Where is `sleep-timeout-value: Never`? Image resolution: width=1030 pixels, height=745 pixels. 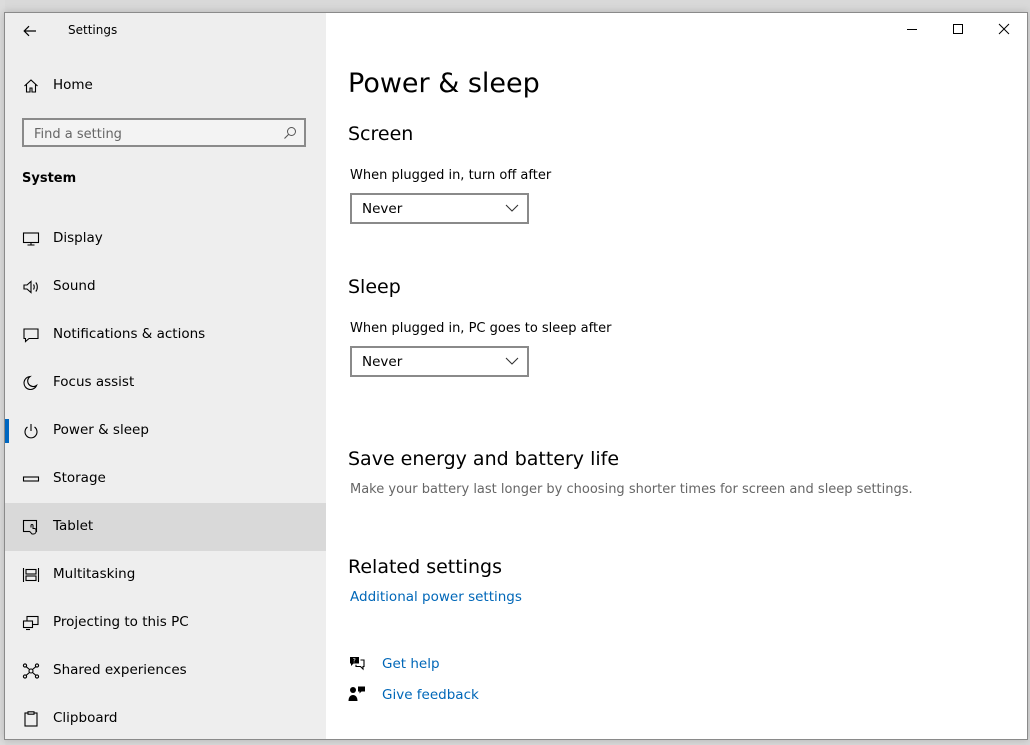
sleep-timeout-value: Never is located at coordinates (382, 362).